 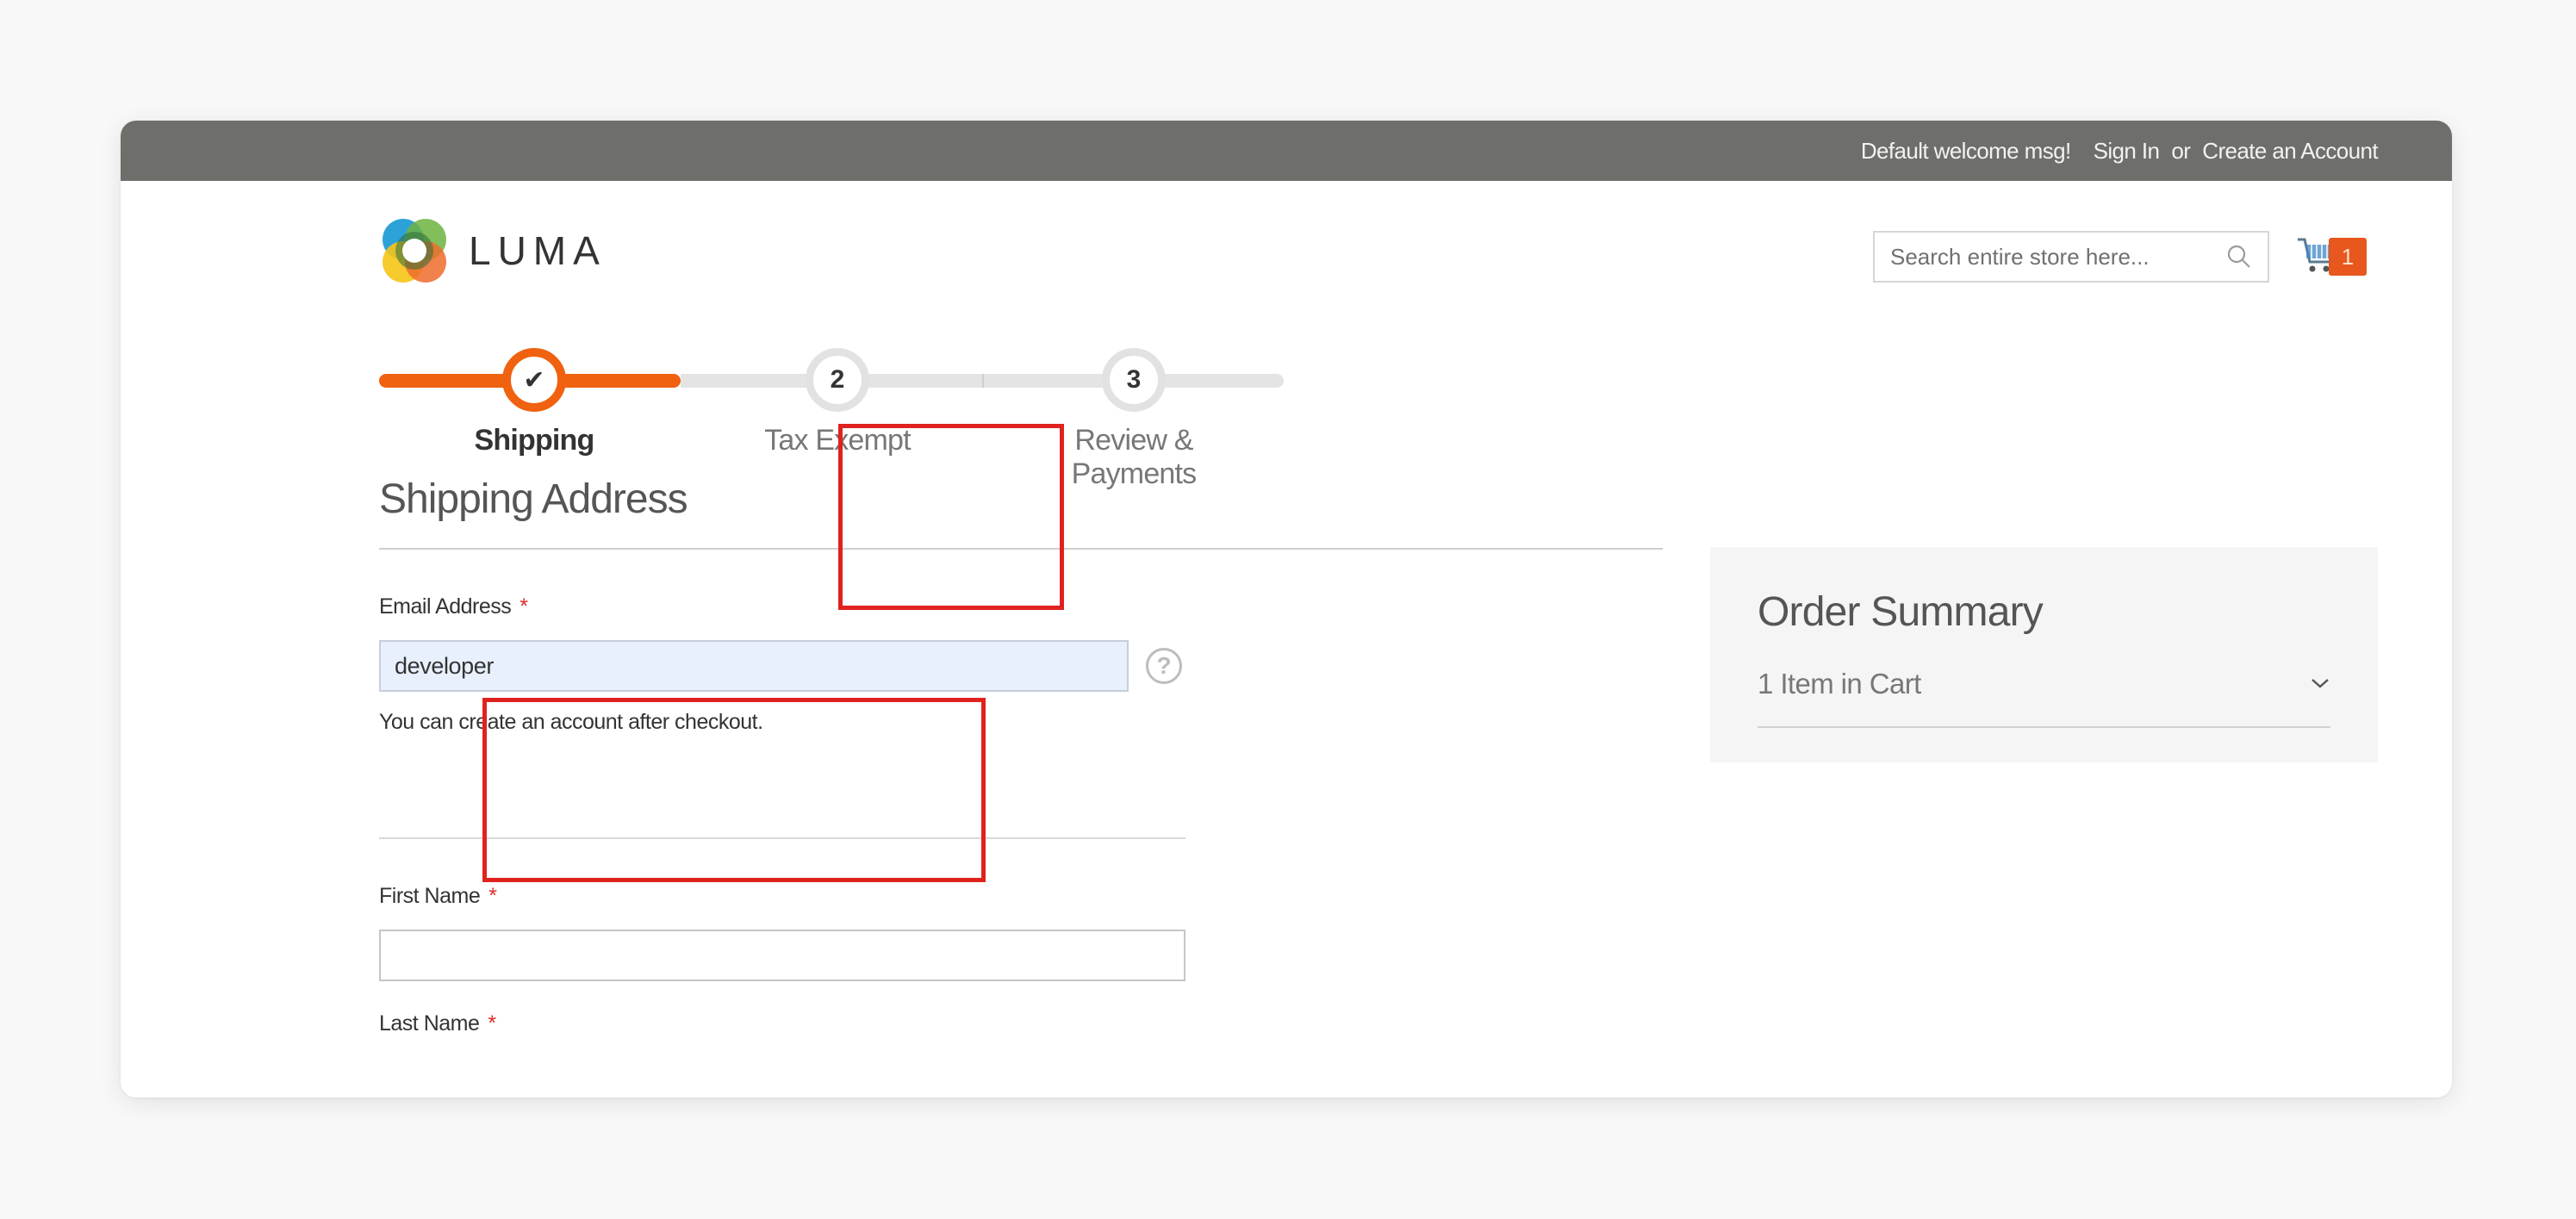 I want to click on items-in-cart-toggle: 1 Item in Cart, so click(x=2044, y=698).